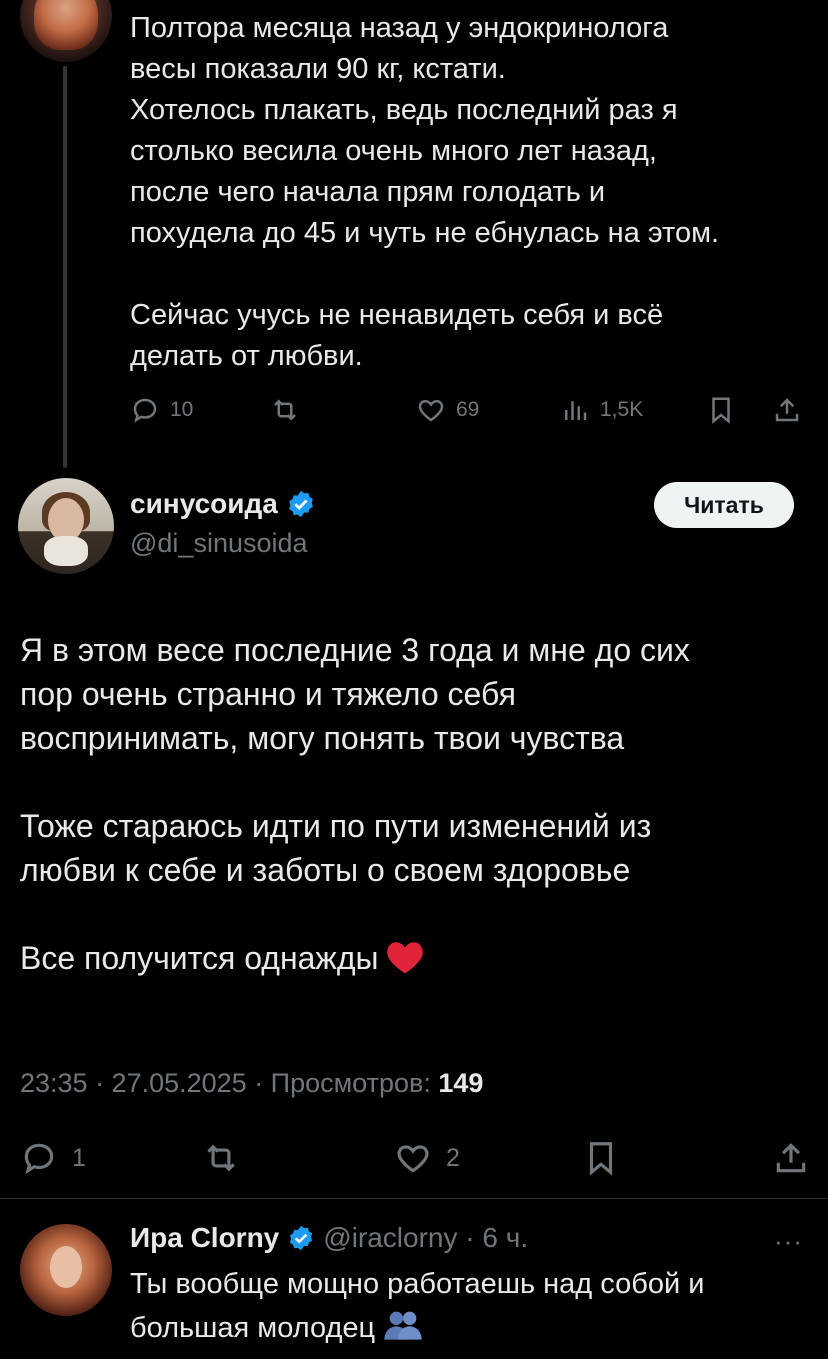 The height and width of the screenshot is (1359, 828). I want to click on main-like-count: 2, so click(453, 1157).